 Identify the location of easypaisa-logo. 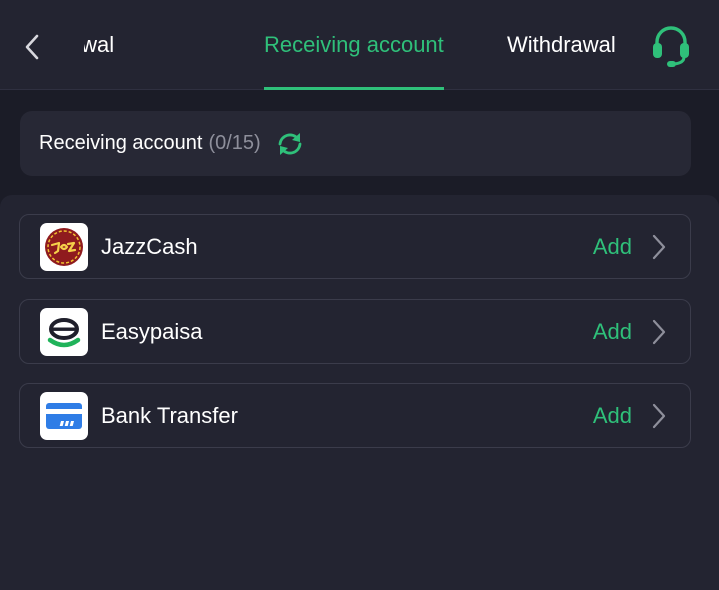
(64, 332).